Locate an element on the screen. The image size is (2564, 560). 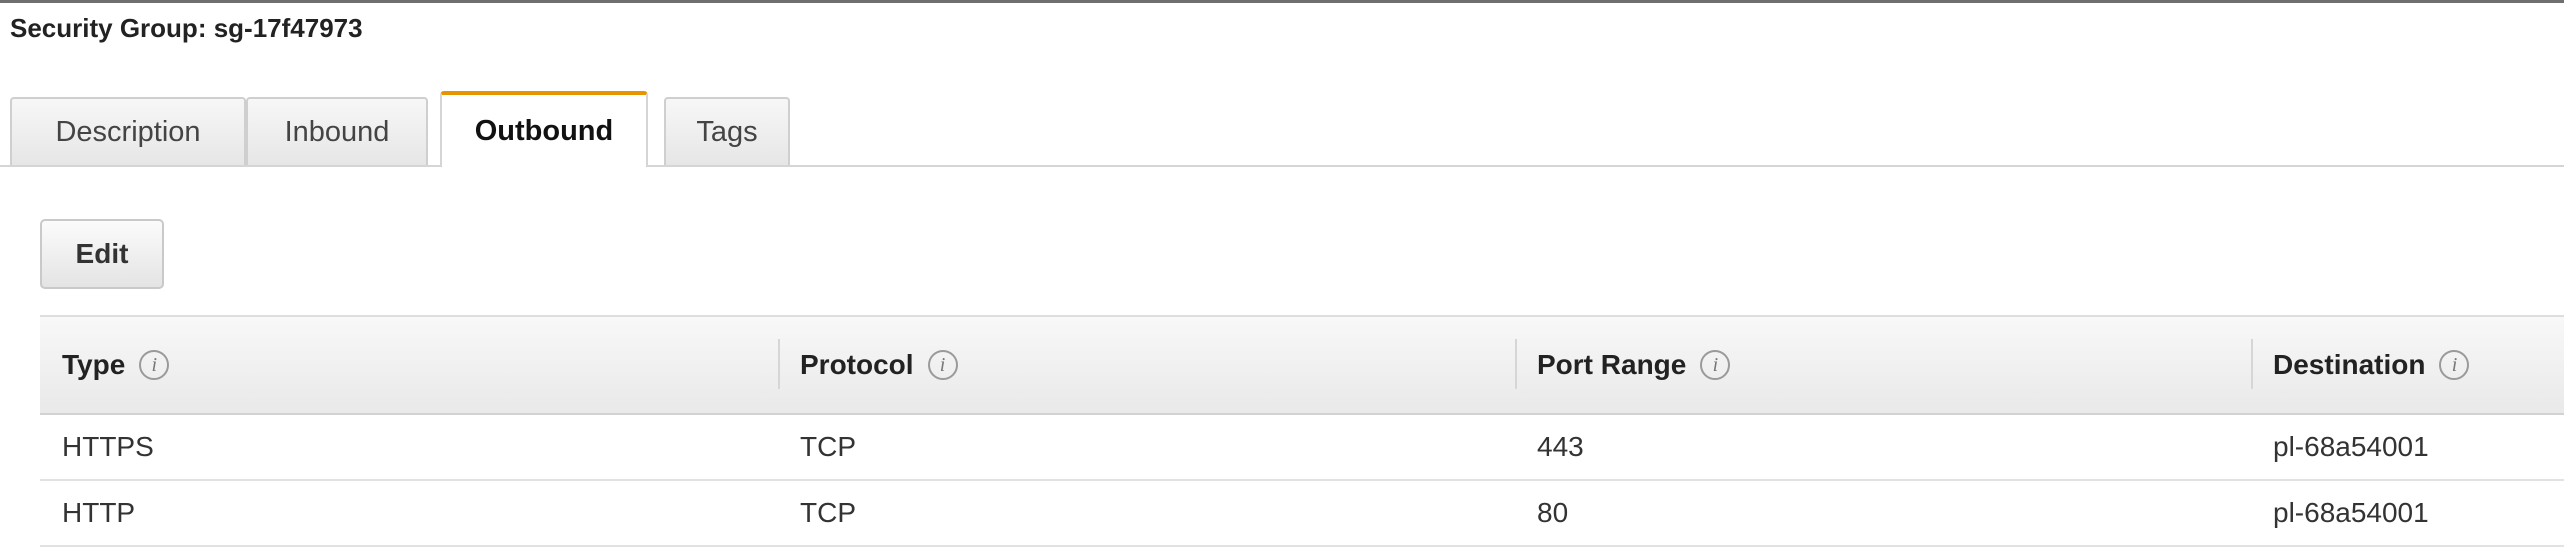
column-header-protocol: Protocol i is located at coordinates (868, 365).